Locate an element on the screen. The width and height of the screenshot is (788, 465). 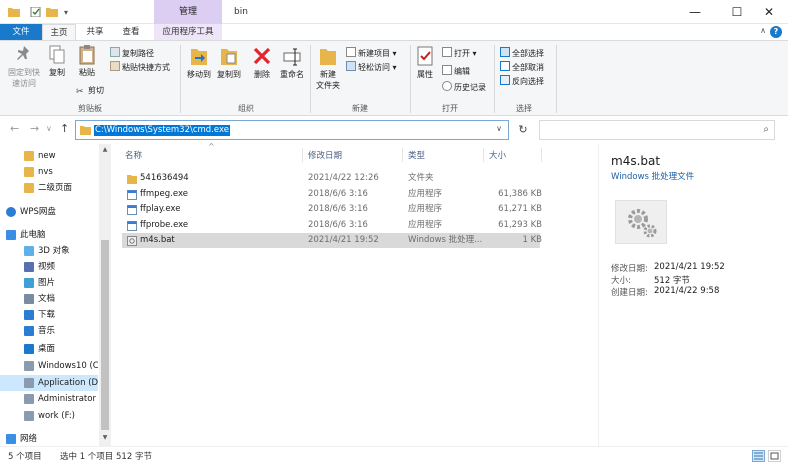
nav-item: Administrator ( is located at coordinates (49, 399).